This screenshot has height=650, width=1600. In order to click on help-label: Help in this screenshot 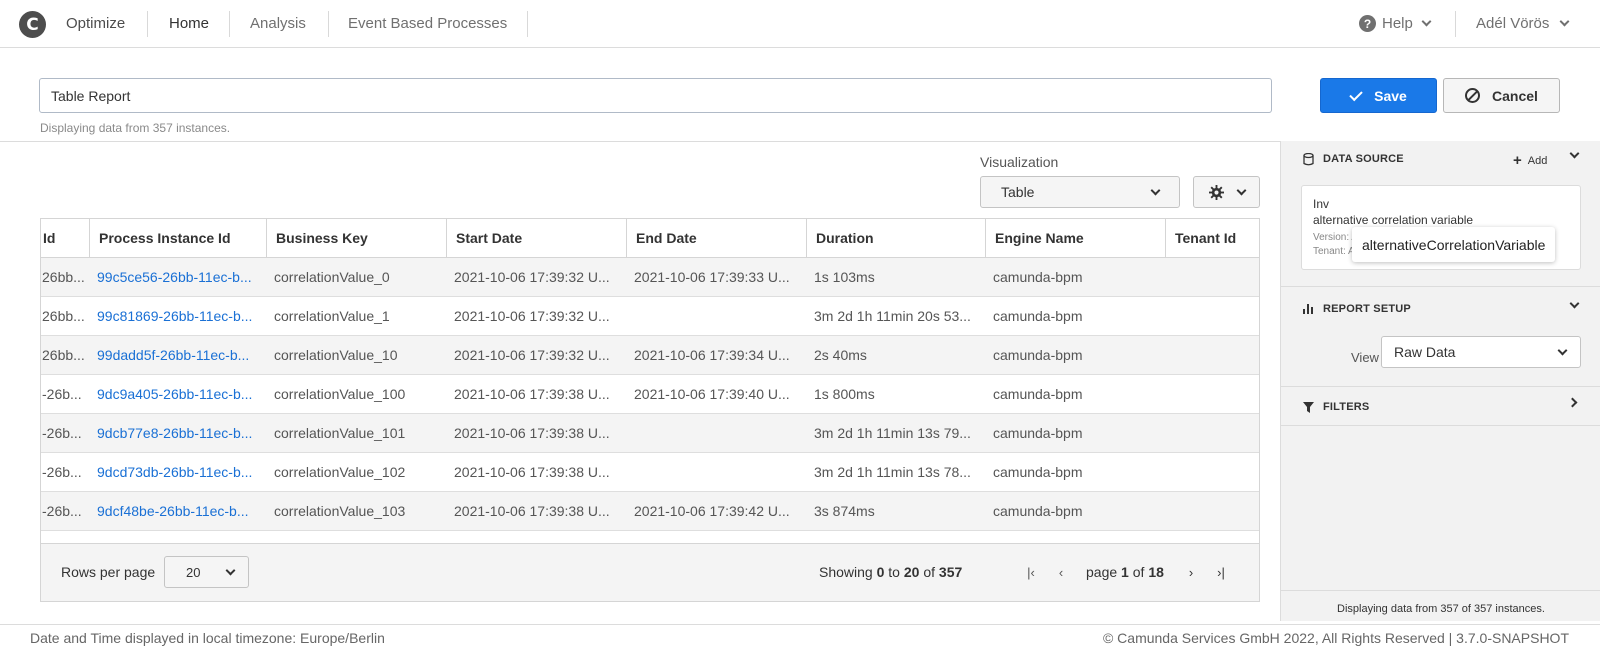, I will do `click(1397, 23)`.